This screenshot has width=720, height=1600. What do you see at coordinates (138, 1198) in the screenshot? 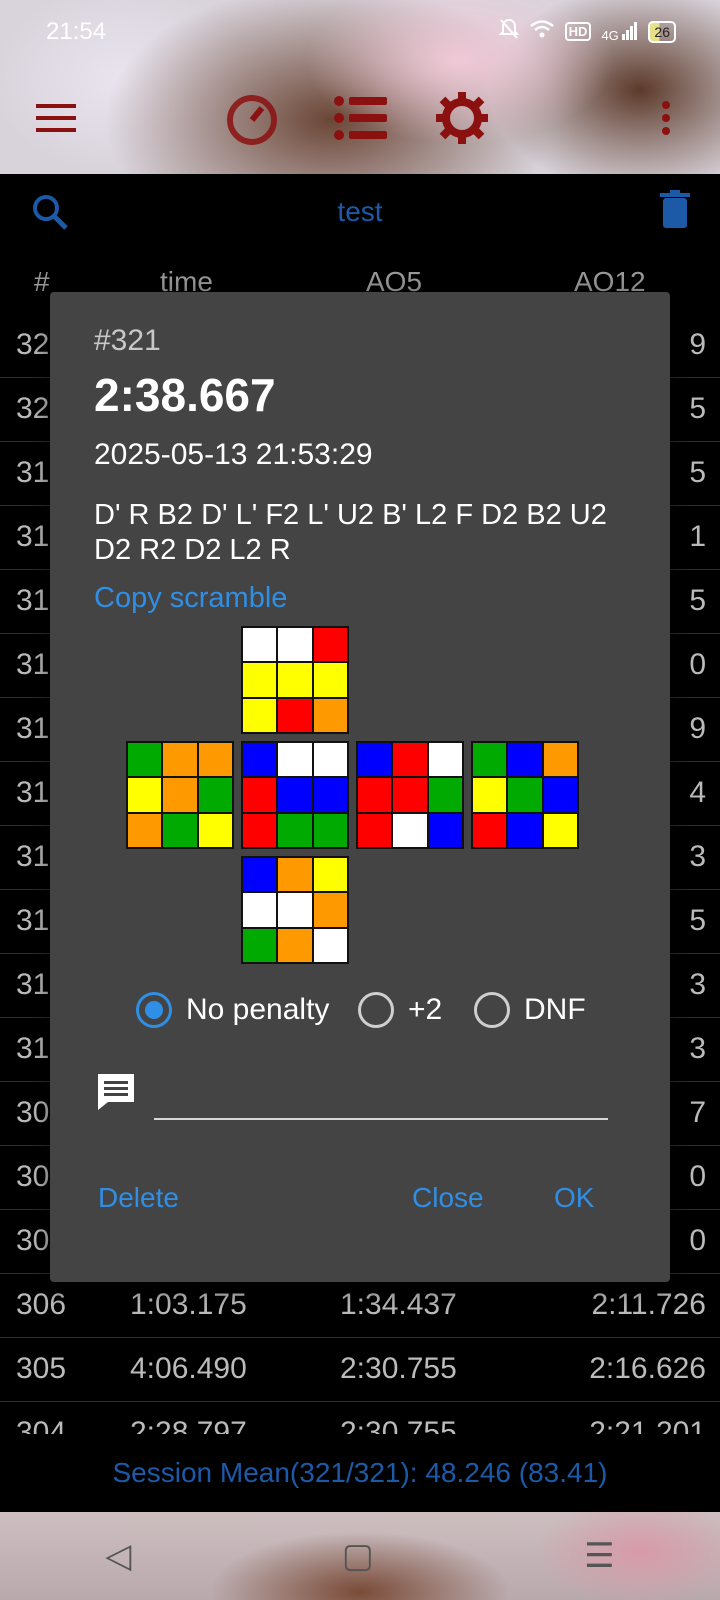
I see `delete-button: Delete` at bounding box center [138, 1198].